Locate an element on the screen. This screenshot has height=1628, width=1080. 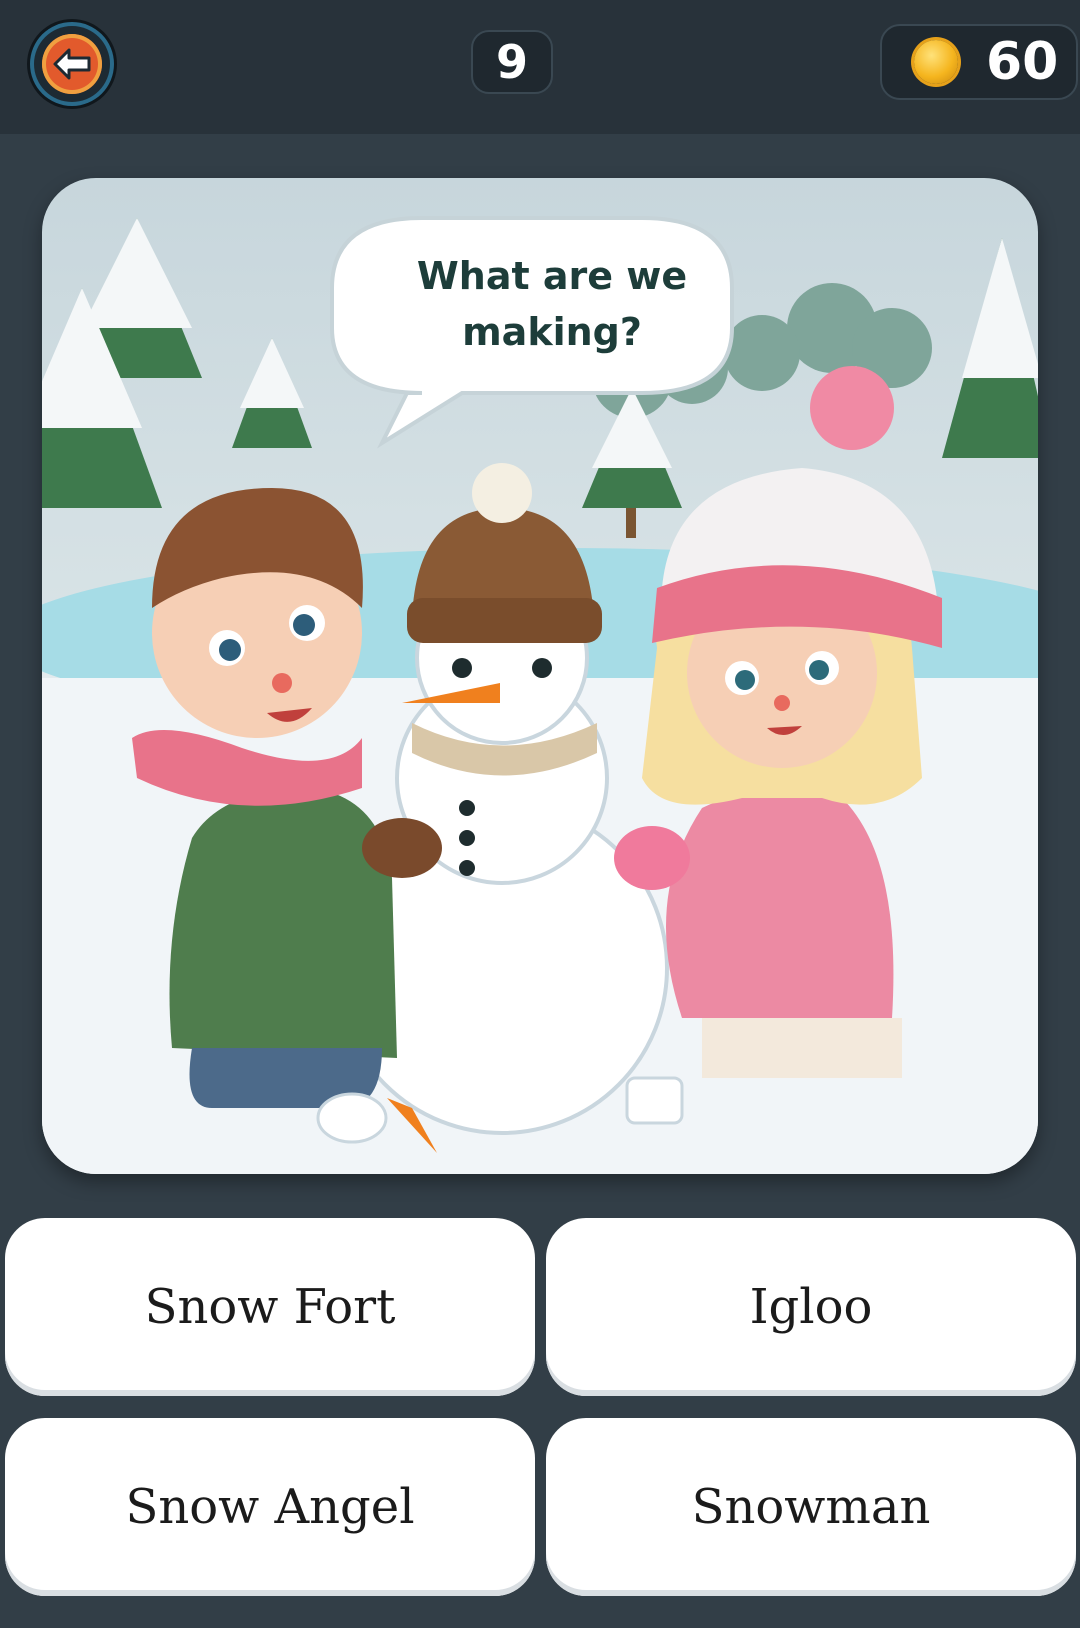
answer-option-igloo: Igloo is located at coordinates (811, 1307).